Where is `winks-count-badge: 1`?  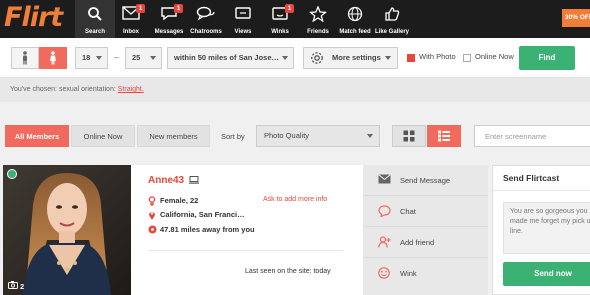 winks-count-badge: 1 is located at coordinates (289, 8).